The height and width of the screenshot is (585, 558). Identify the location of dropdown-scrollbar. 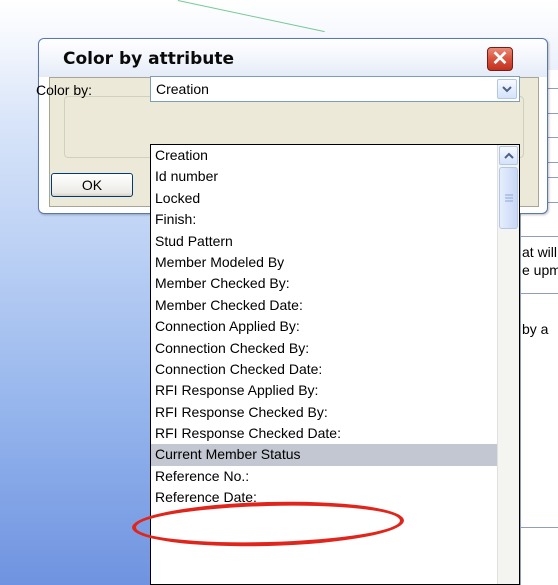
(508, 364).